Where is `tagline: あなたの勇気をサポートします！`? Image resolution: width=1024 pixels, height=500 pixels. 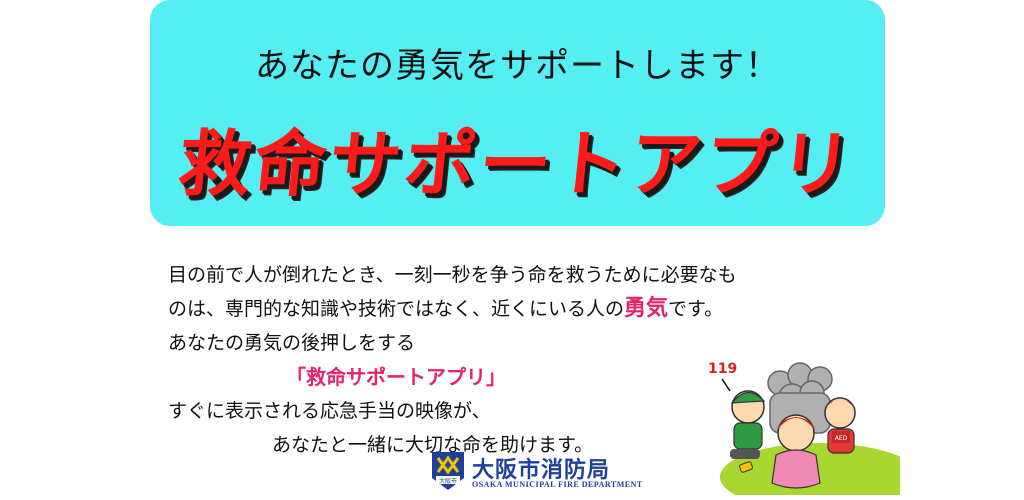
tagline: あなたの勇気をサポートします！ is located at coordinates (517, 66).